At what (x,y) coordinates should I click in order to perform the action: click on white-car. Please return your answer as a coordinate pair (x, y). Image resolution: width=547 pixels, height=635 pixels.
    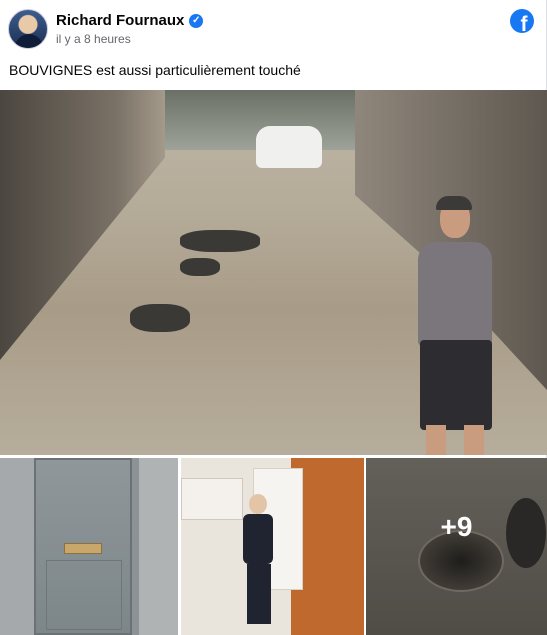
    Looking at the image, I should click on (289, 147).